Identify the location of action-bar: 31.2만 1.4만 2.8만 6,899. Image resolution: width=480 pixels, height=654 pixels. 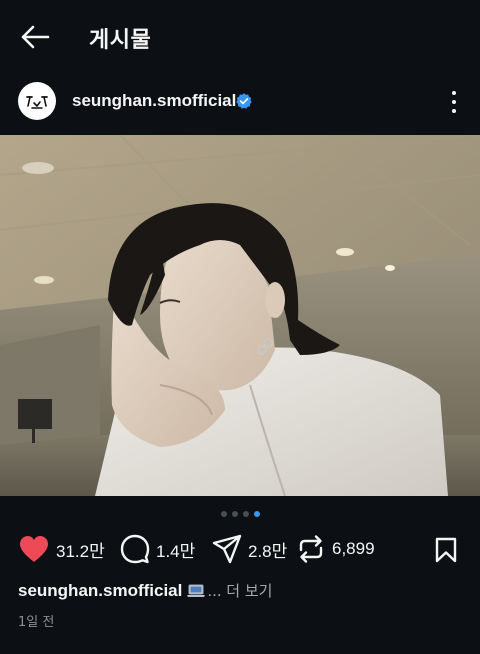
(240, 550).